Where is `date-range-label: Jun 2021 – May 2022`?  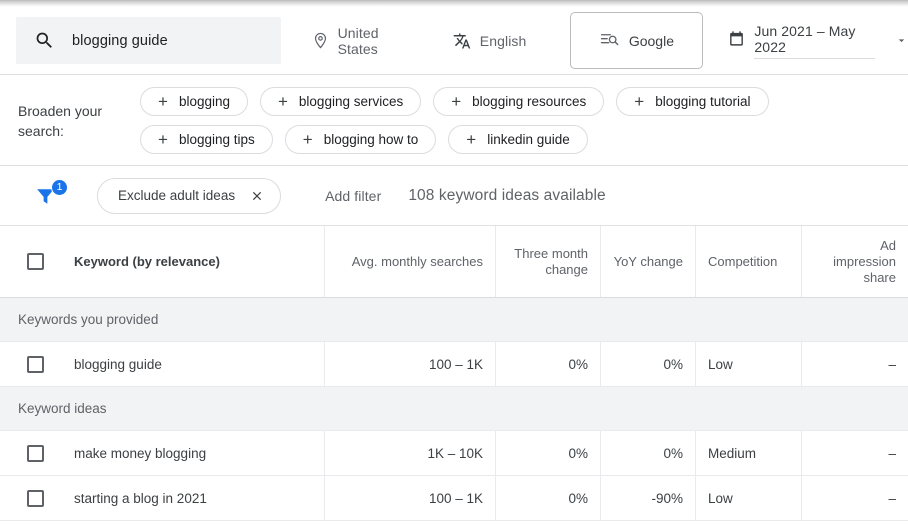 date-range-label: Jun 2021 – May 2022 is located at coordinates (815, 41).